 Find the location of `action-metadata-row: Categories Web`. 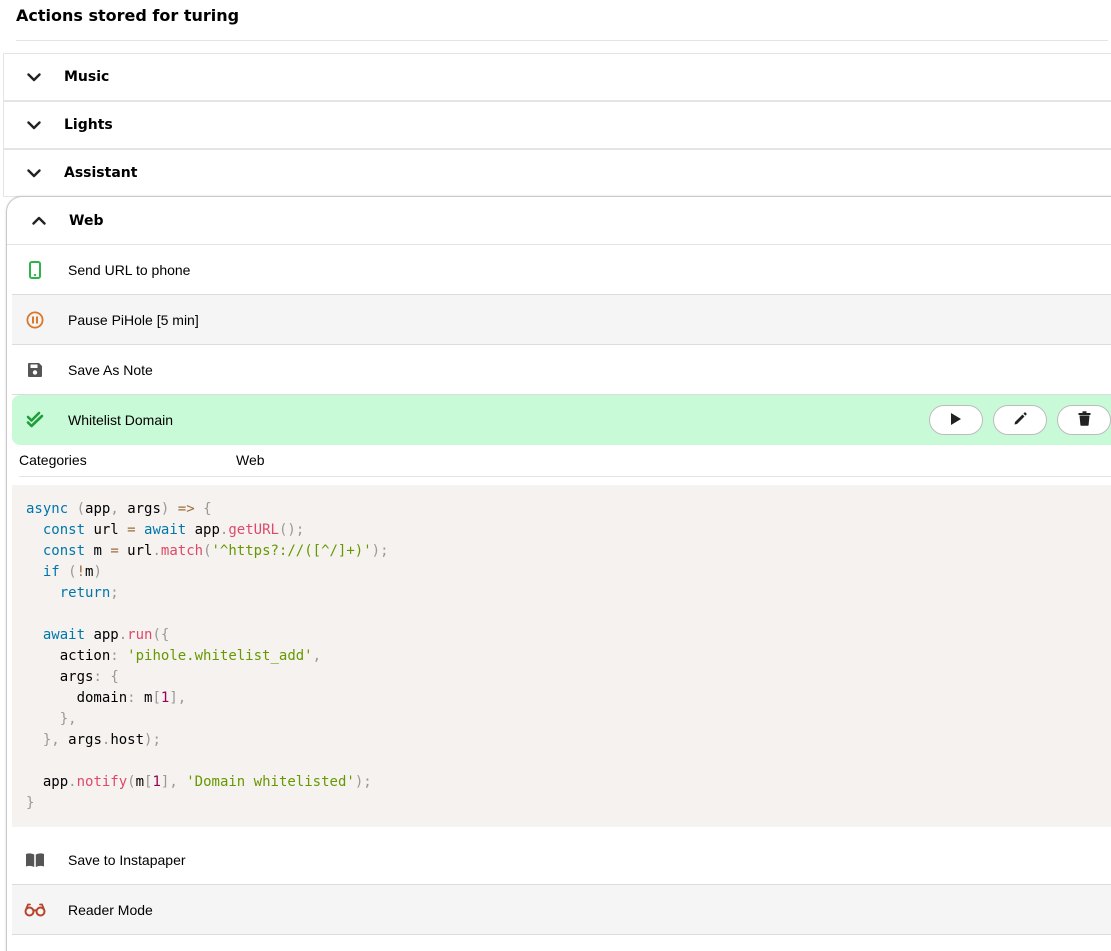

action-metadata-row: Categories Web is located at coordinates (565, 462).